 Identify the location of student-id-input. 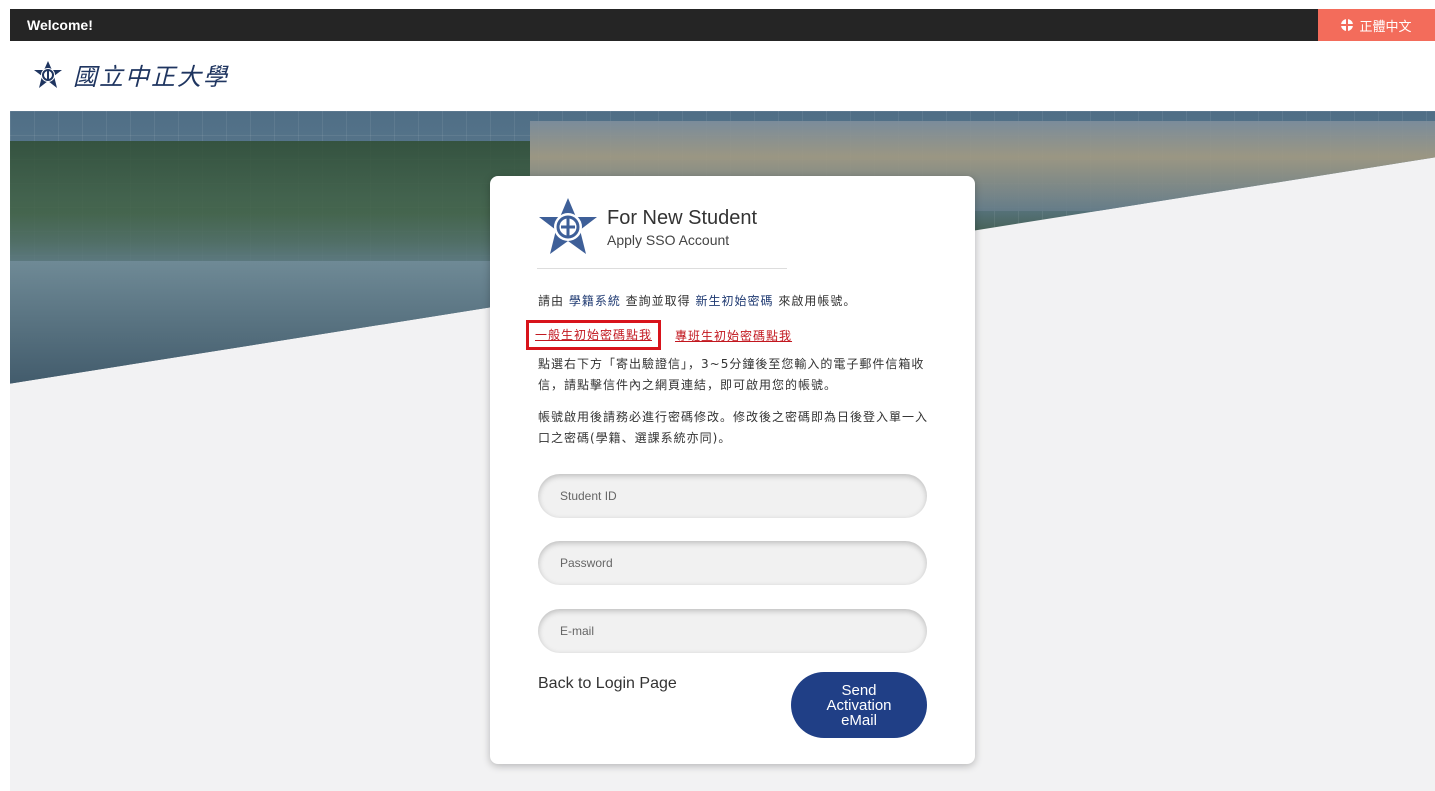
(732, 496).